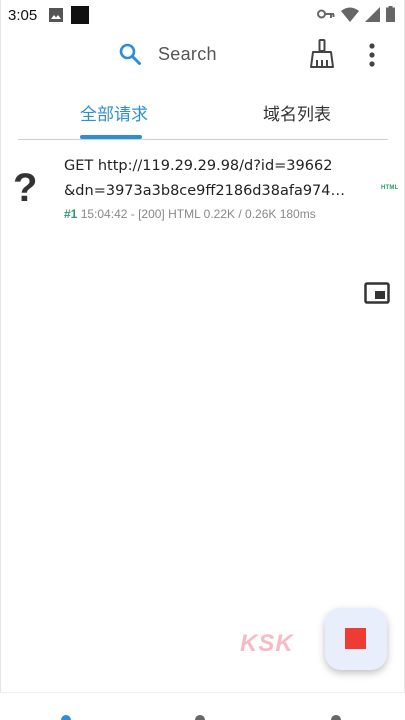 The width and height of the screenshot is (405, 720). What do you see at coordinates (203, 113) in the screenshot?
I see `tab-bar: 全部请求 域名列表` at bounding box center [203, 113].